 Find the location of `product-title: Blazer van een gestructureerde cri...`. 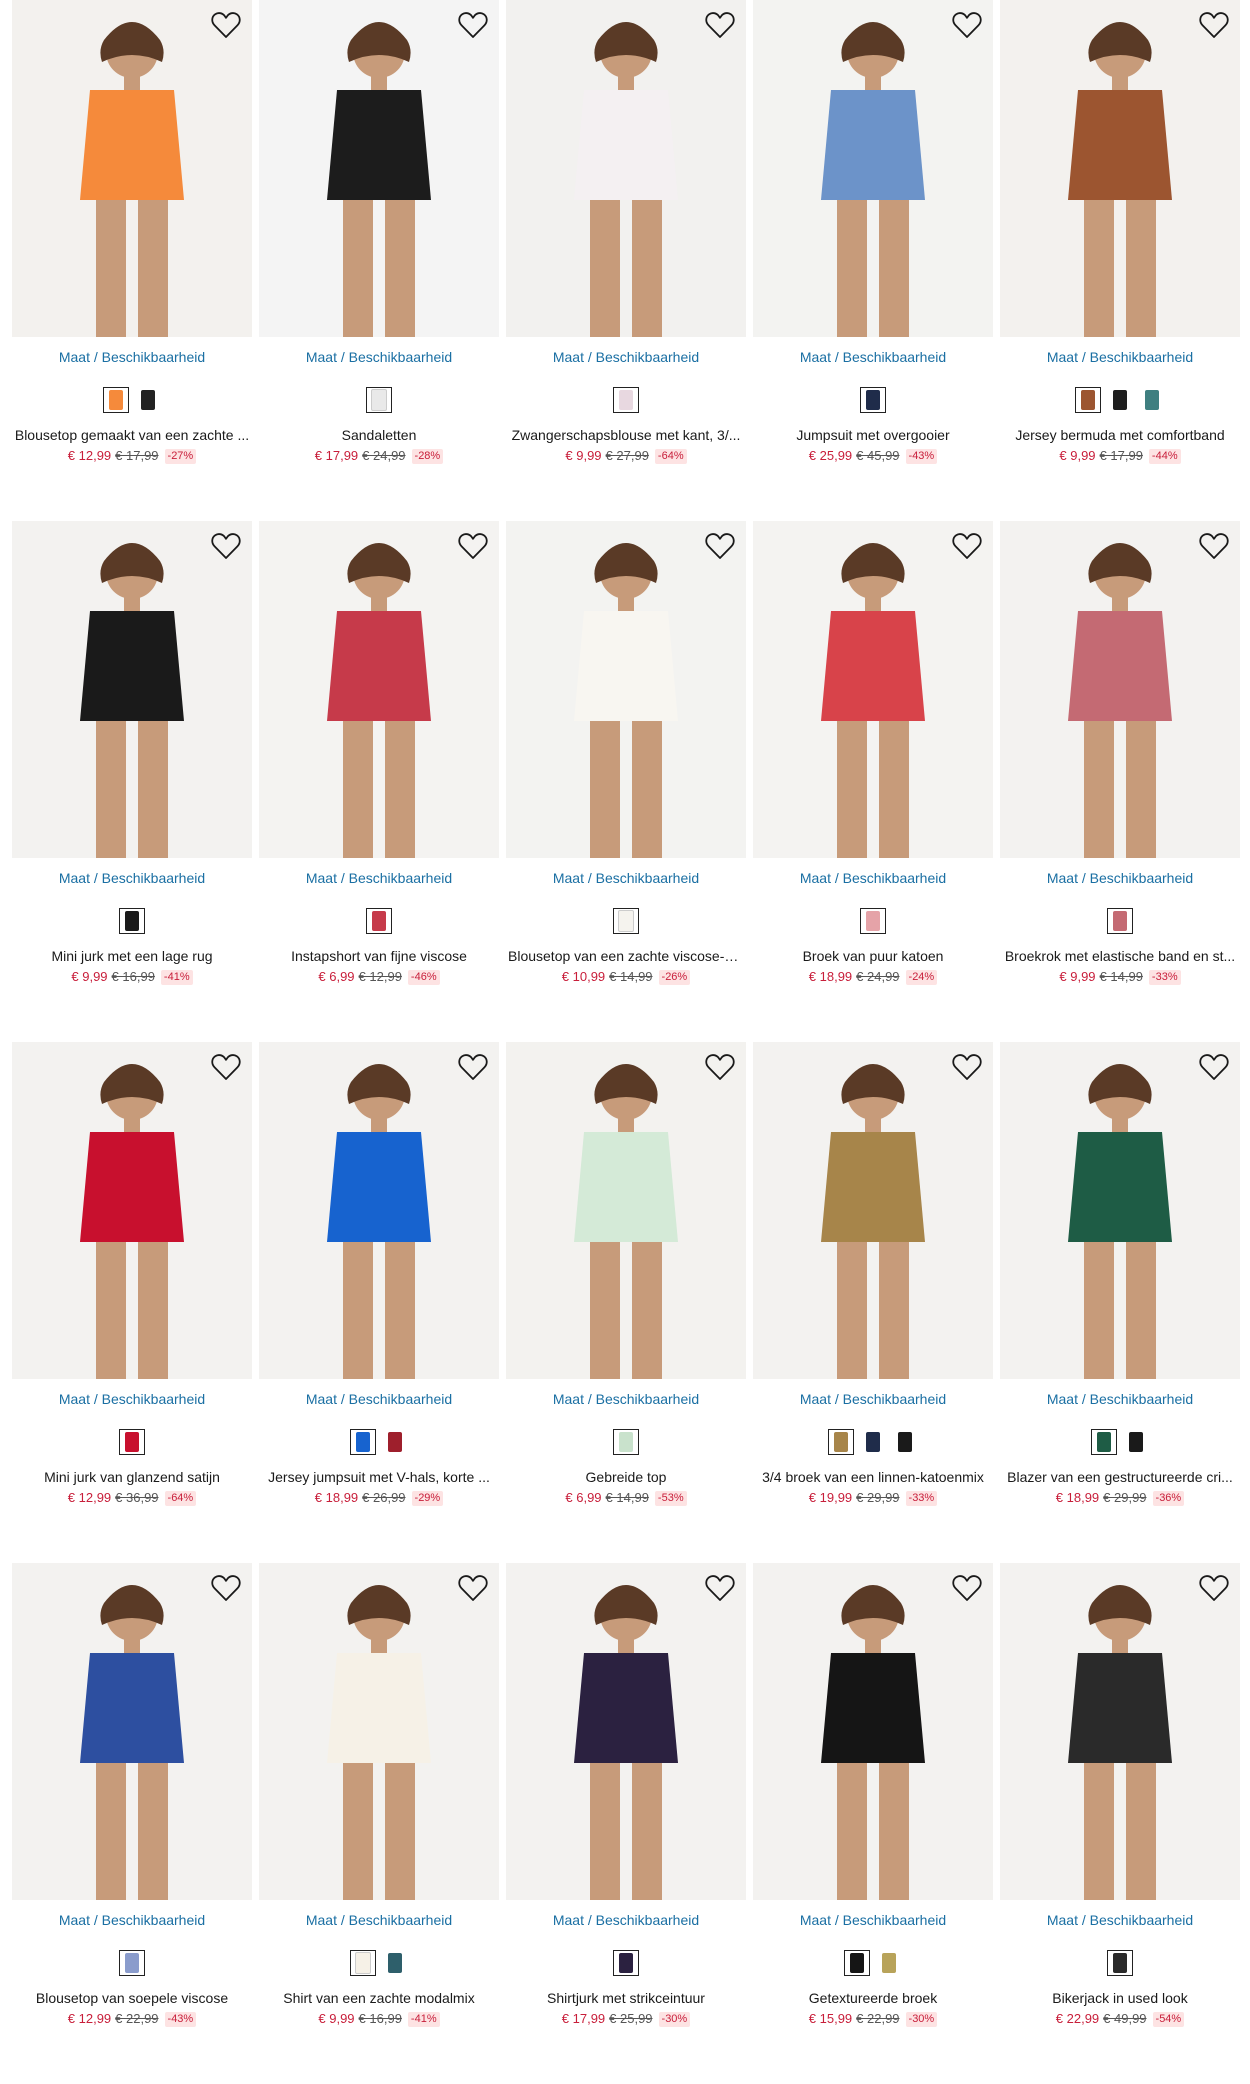

product-title: Blazer van een gestructureerde cri... is located at coordinates (1120, 1477).